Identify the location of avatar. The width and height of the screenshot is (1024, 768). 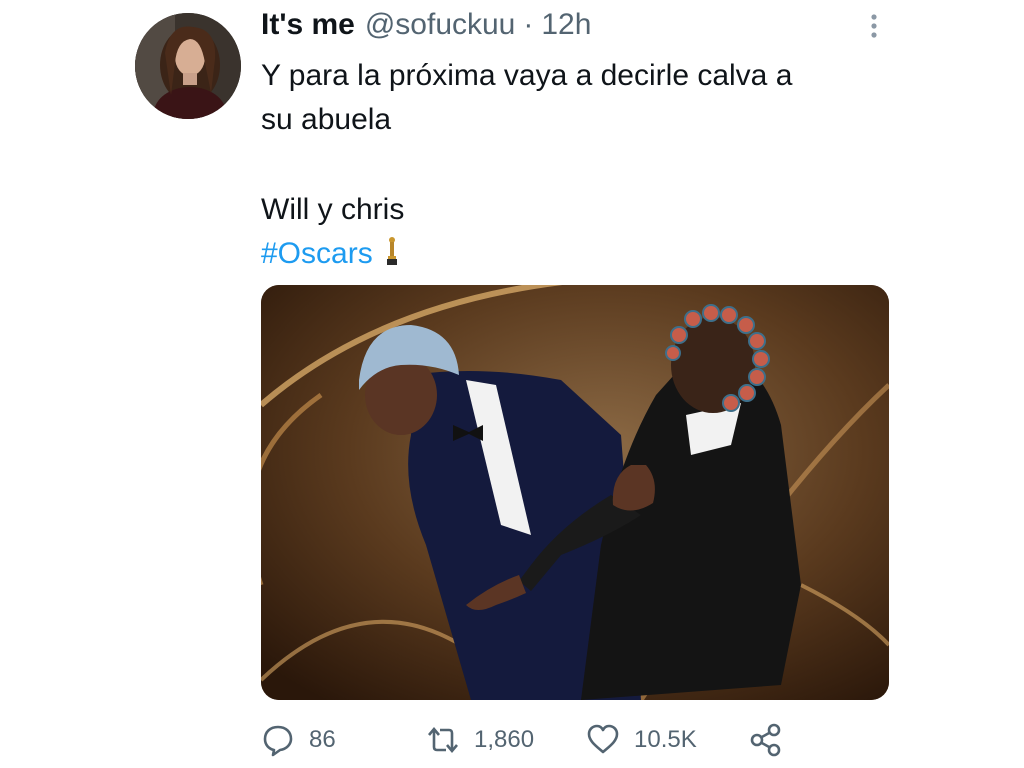
(188, 66).